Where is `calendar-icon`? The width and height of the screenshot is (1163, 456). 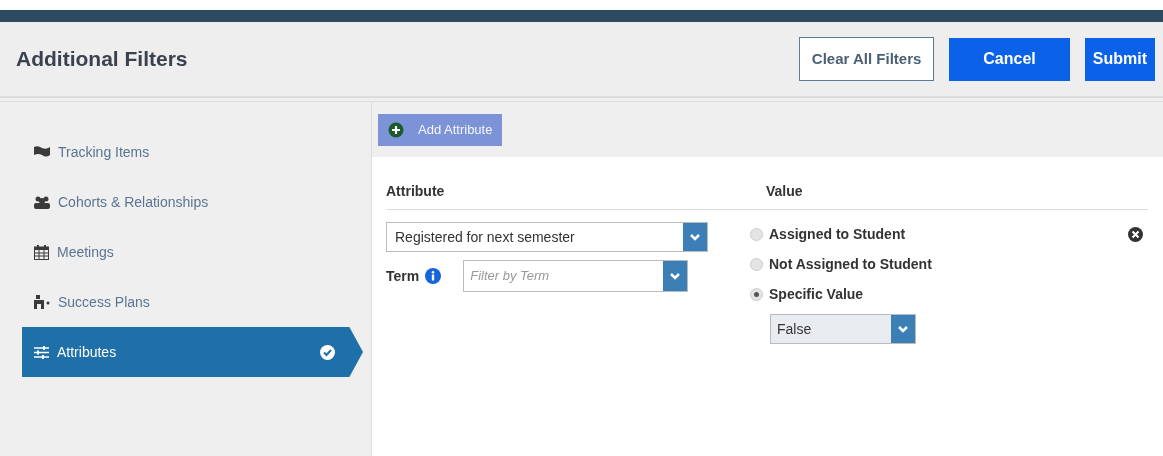
calendar-icon is located at coordinates (41, 252).